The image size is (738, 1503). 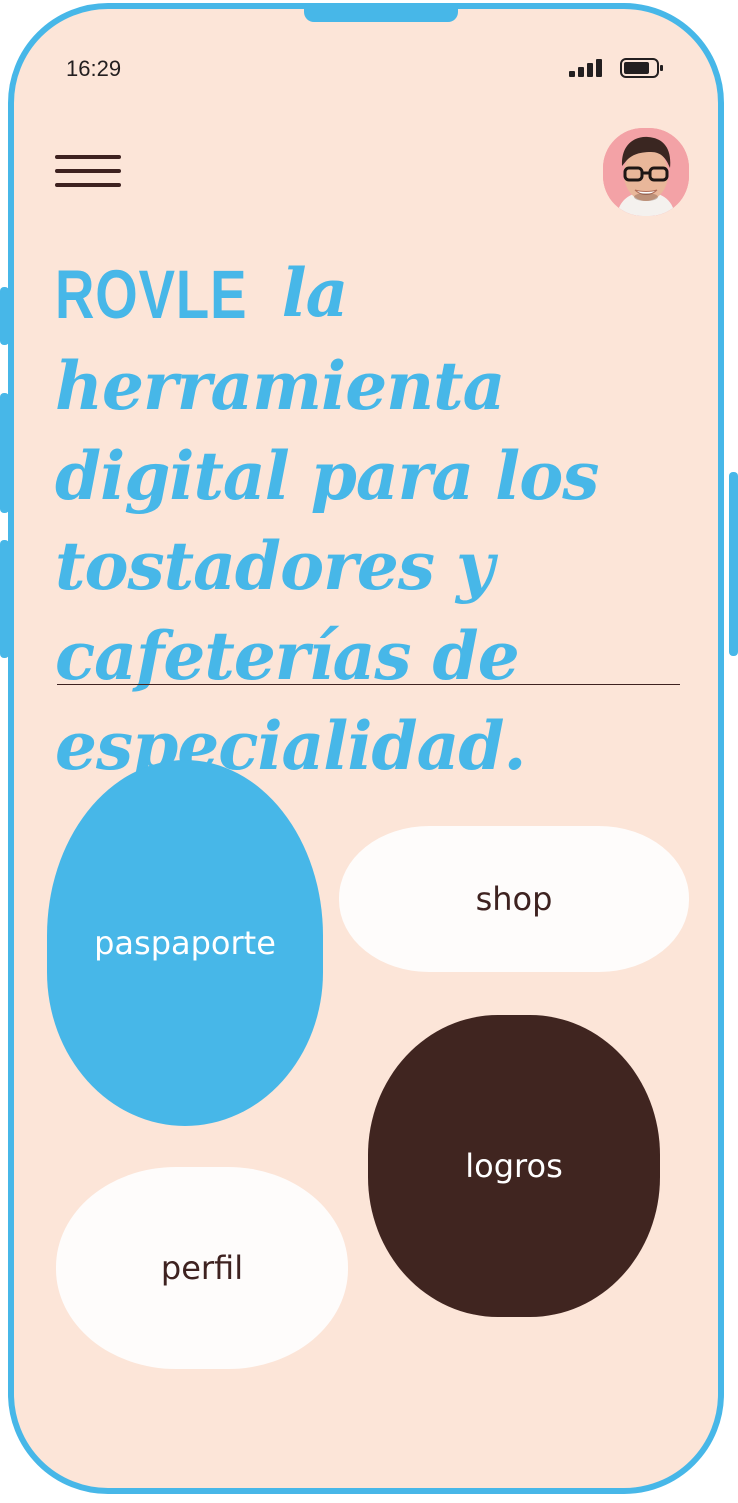 I want to click on pasaporte-label: paspaporte, so click(x=185, y=943).